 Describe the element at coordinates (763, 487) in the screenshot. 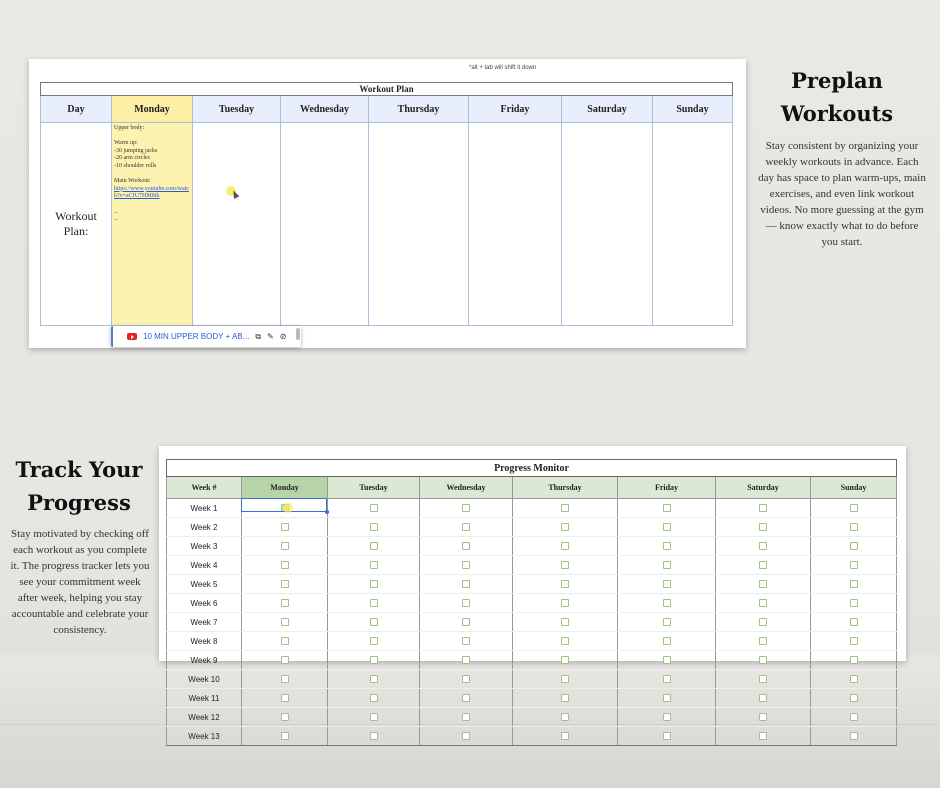

I see `col-header-saturday: Saturday` at that location.